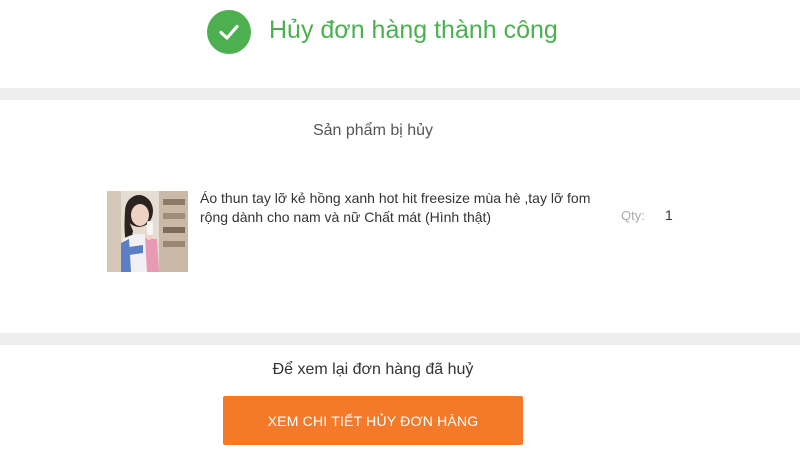 This screenshot has height=450, width=800. Describe the element at coordinates (229, 32) in the screenshot. I see `checkmark-icon` at that location.